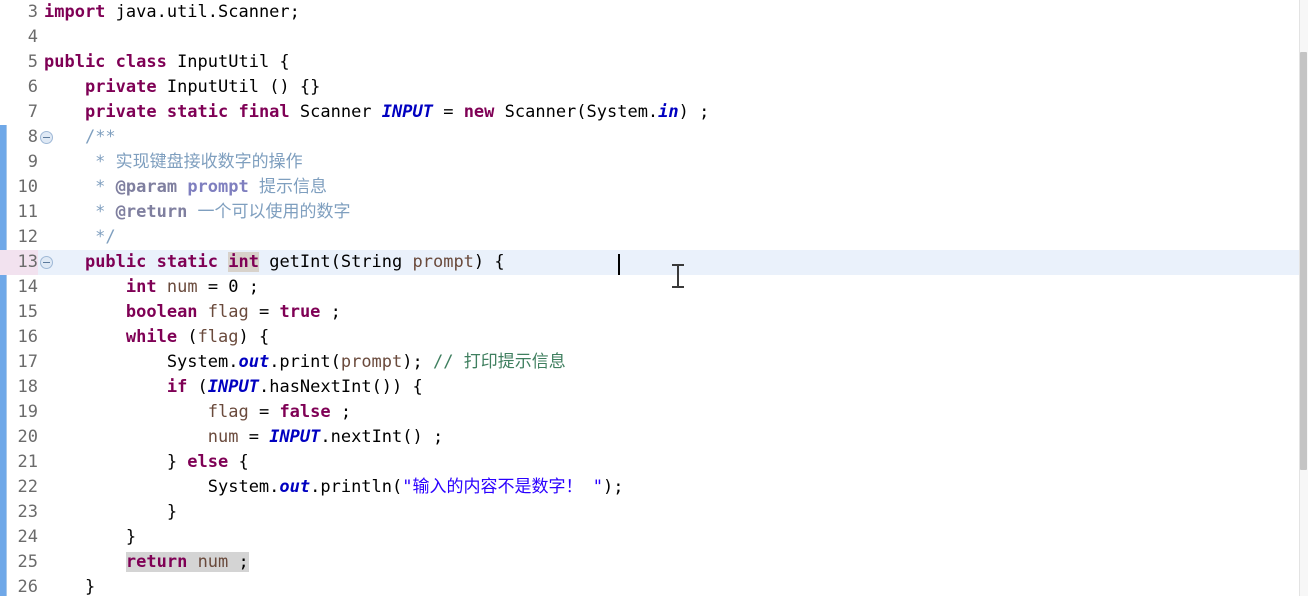 The height and width of the screenshot is (596, 1308). What do you see at coordinates (654, 187) in the screenshot?
I see `code-line: 10 * @param prompt 提示信息` at bounding box center [654, 187].